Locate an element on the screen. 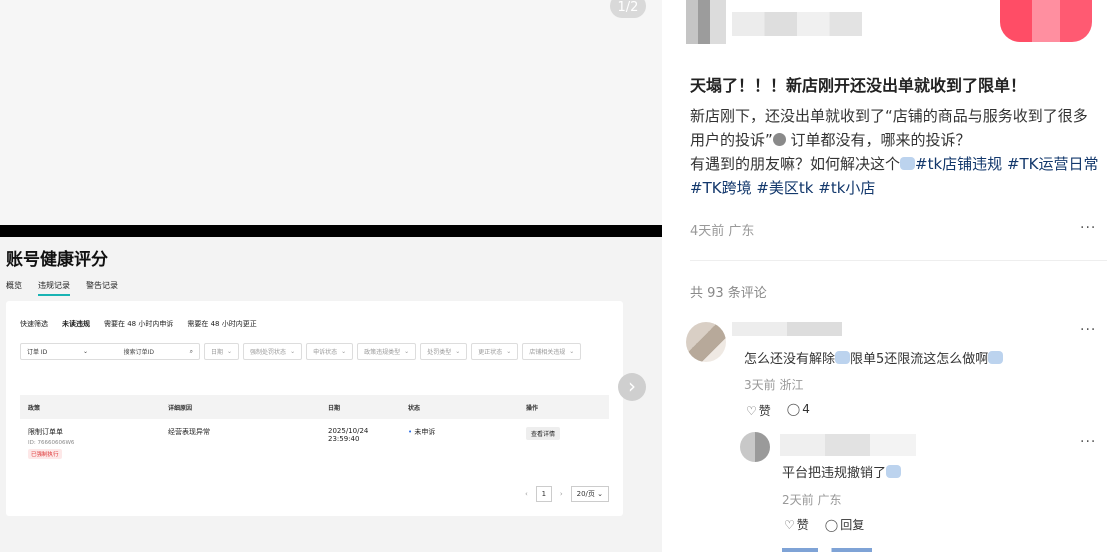 The height and width of the screenshot is (552, 1107). cell-date: 2025/10/24 is located at coordinates (348, 431).